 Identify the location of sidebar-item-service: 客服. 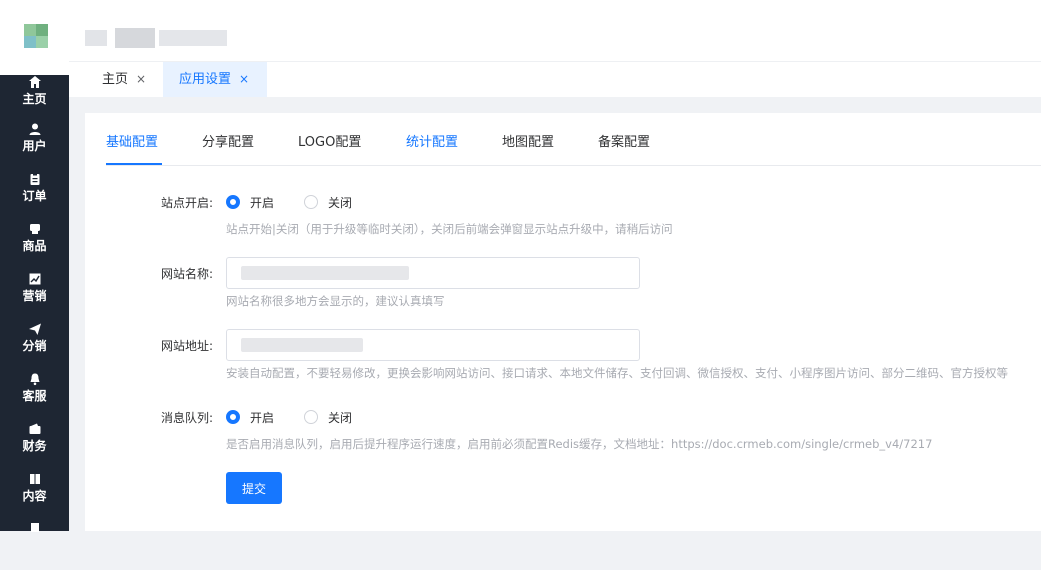
(34, 397).